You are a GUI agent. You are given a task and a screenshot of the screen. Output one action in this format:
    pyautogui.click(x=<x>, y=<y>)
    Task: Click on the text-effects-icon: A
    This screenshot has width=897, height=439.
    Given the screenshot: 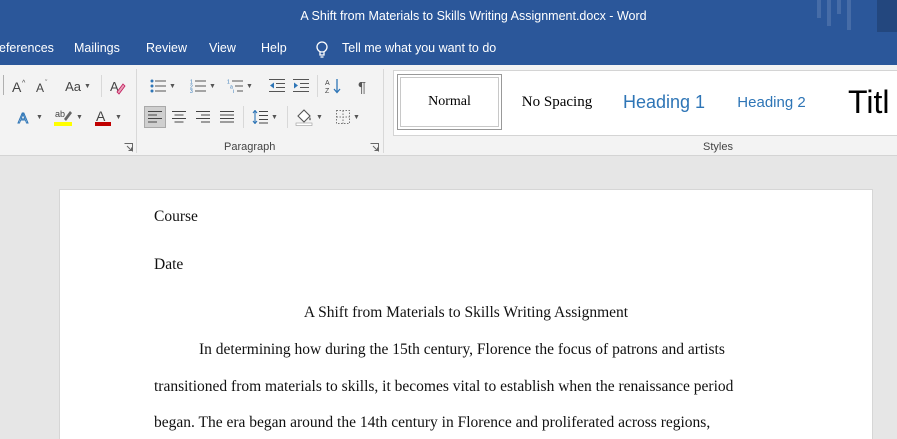 What is the action you would take?
    pyautogui.click(x=23, y=118)
    